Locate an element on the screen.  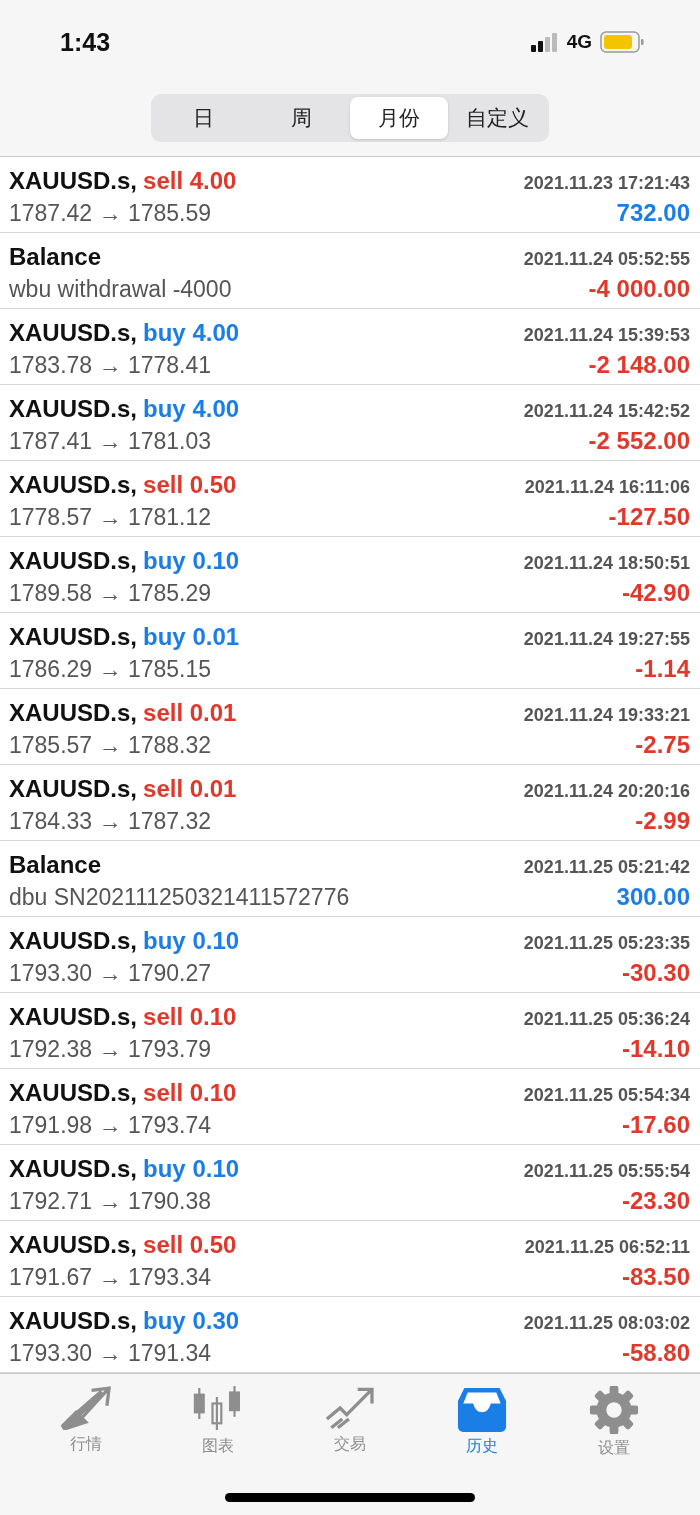
nav-tab: 交易 is located at coordinates (350, 1421).